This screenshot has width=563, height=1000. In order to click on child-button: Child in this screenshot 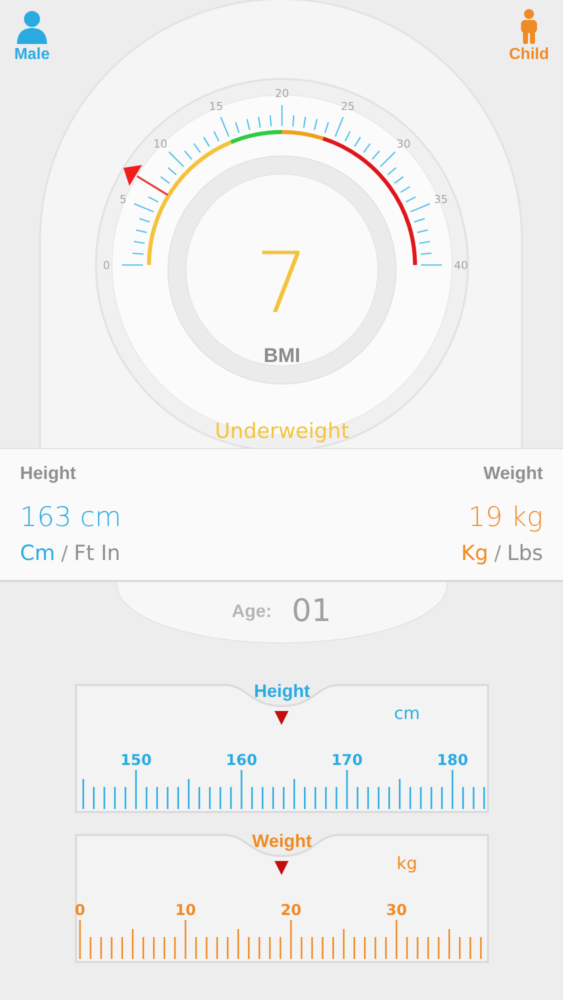, I will do `click(529, 36)`.